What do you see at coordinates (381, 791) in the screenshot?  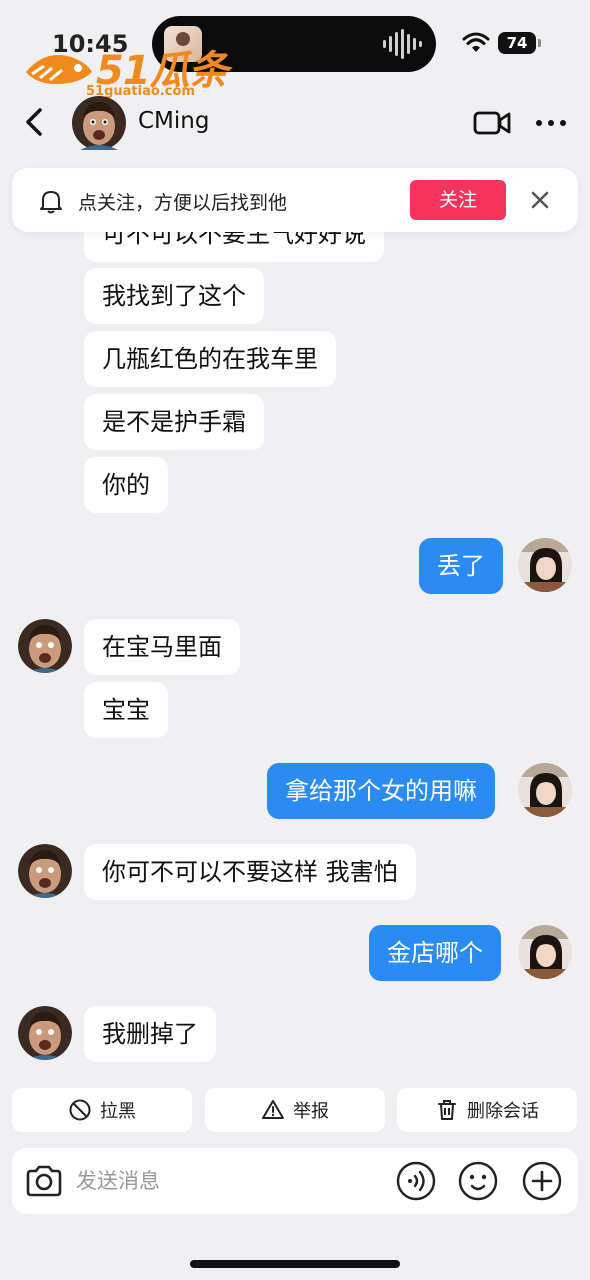 I see `message-bubble-outgoing: 拿给那个女的用嘛` at bounding box center [381, 791].